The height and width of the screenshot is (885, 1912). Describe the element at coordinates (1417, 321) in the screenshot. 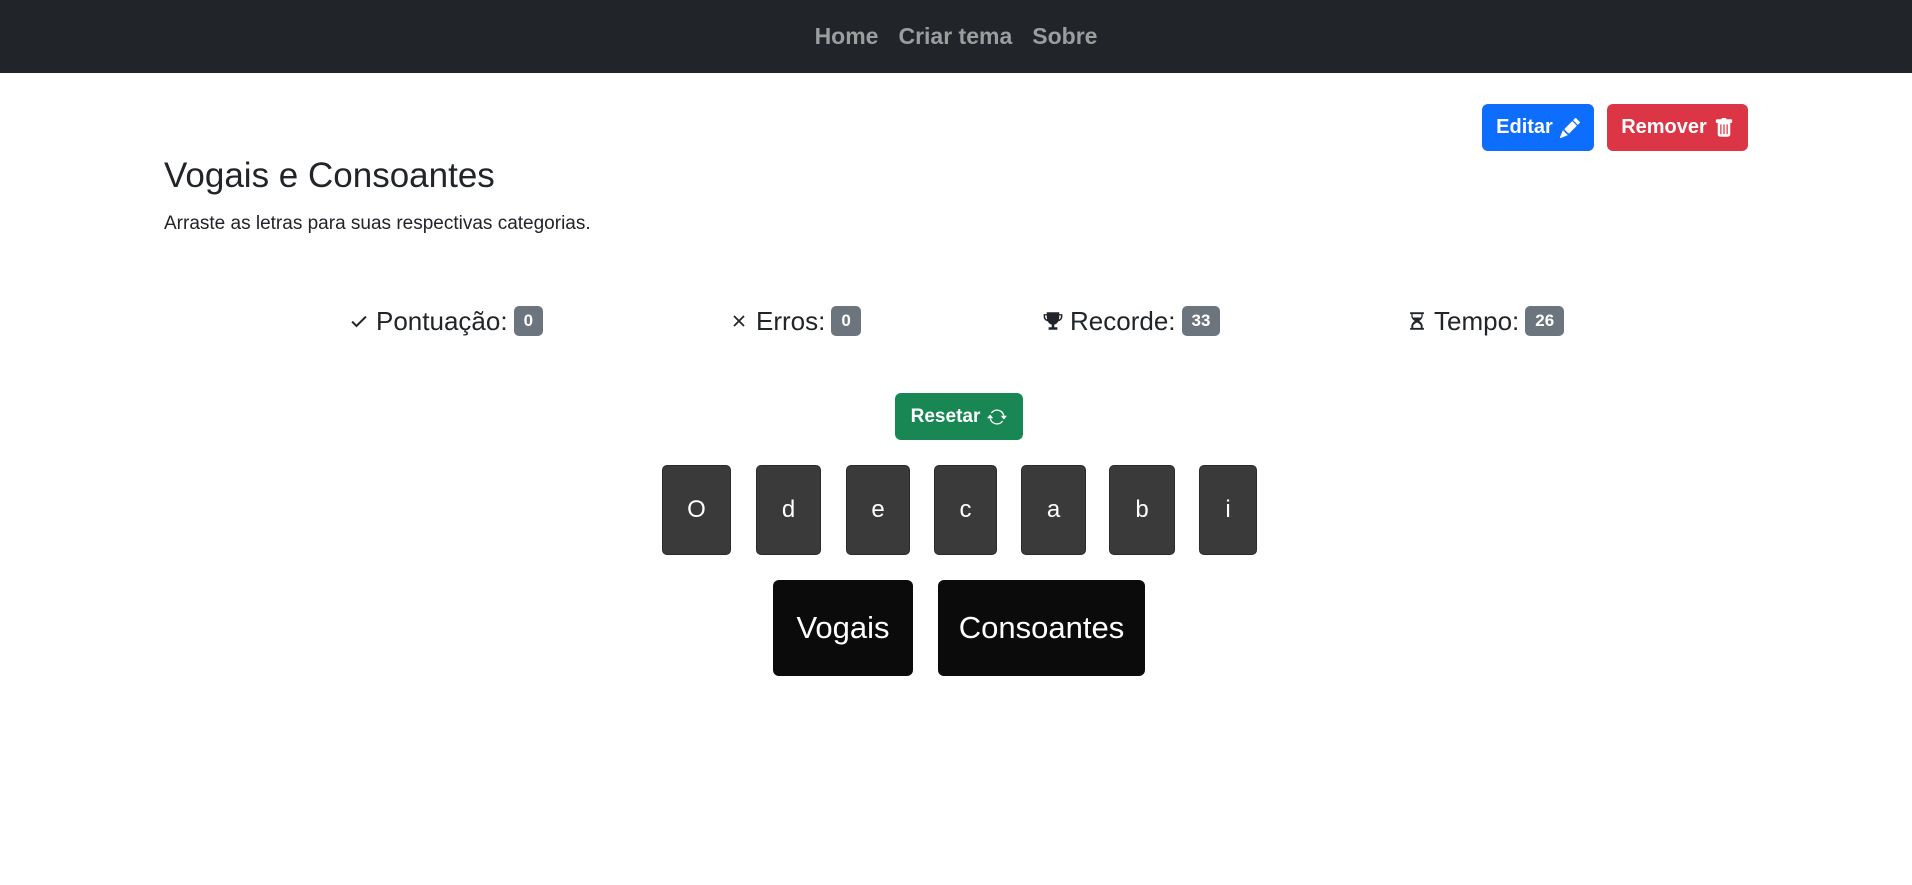

I see `hourglass-icon` at that location.